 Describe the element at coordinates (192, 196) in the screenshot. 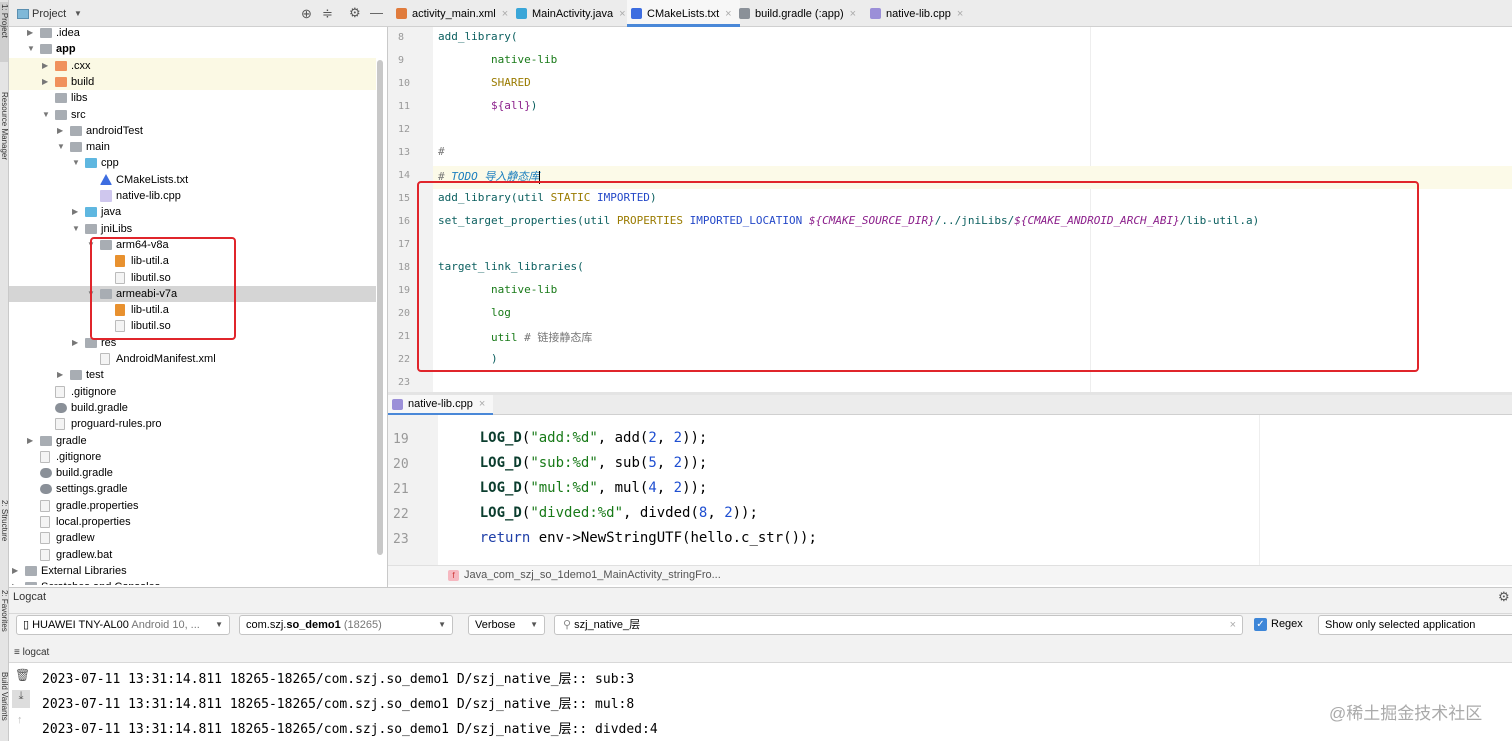

I see `tree-item: native-lib.cpp` at that location.